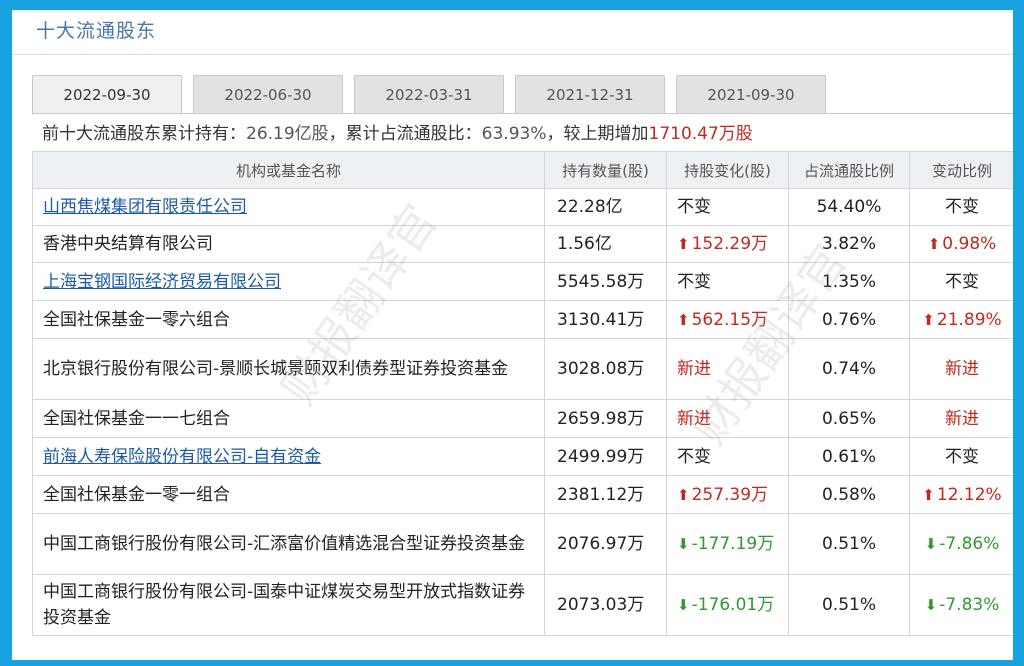 The image size is (1024, 666). Describe the element at coordinates (849, 207) in the screenshot. I see `cell-ratio: 54.40%` at that location.